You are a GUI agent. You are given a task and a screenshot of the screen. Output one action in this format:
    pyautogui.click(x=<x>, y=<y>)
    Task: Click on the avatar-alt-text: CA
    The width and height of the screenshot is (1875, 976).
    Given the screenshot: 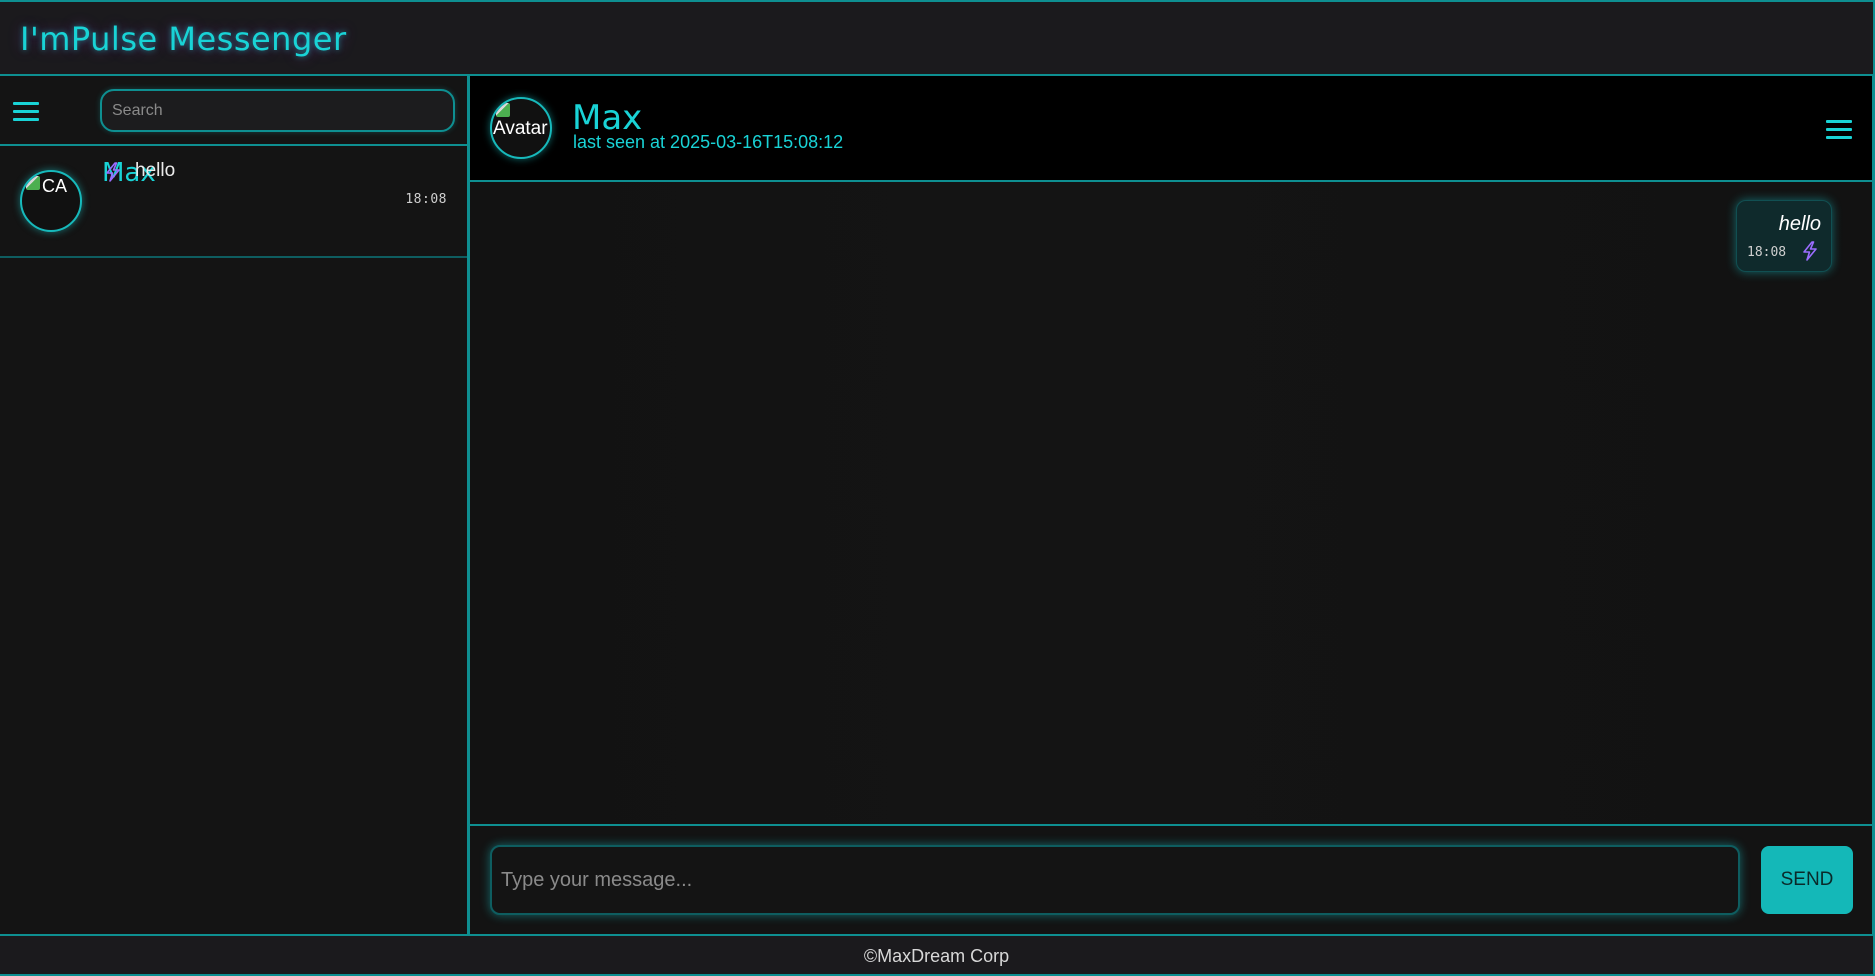 What is the action you would take?
    pyautogui.click(x=55, y=186)
    